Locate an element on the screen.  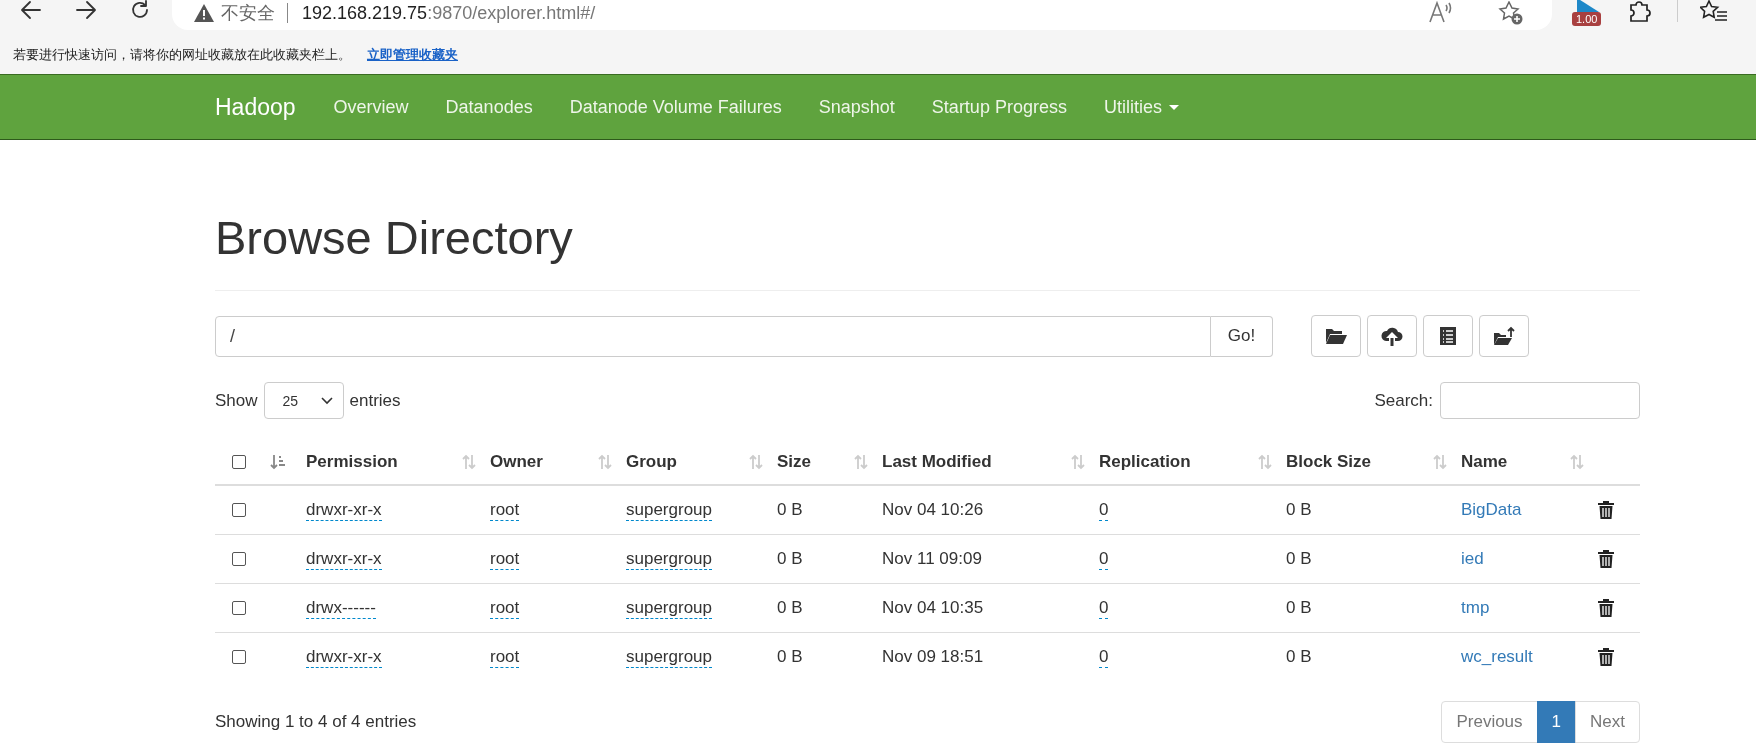
sort-ascending-icon is located at coordinates (278, 461).